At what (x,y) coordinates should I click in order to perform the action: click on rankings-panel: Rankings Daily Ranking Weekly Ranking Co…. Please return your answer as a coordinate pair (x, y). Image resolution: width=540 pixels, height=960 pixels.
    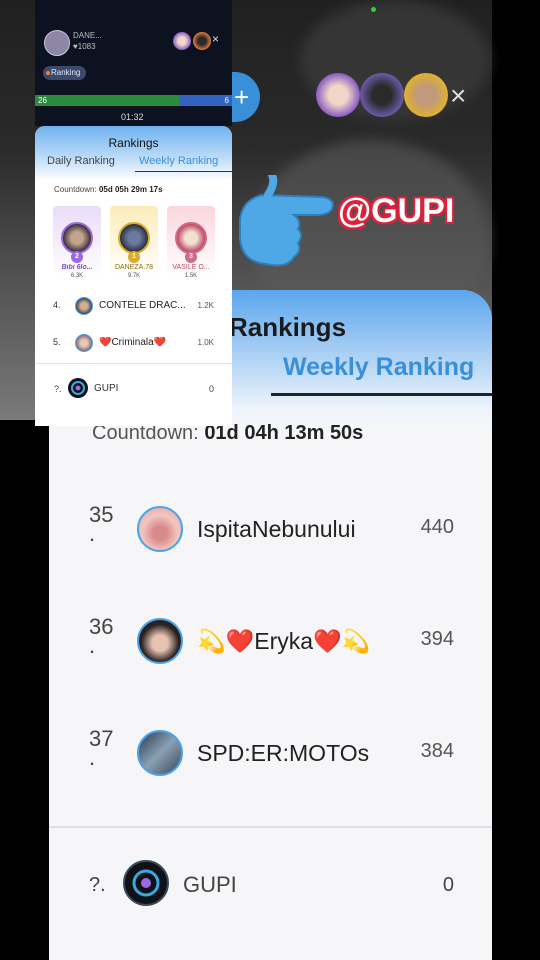
    Looking at the image, I should click on (133, 276).